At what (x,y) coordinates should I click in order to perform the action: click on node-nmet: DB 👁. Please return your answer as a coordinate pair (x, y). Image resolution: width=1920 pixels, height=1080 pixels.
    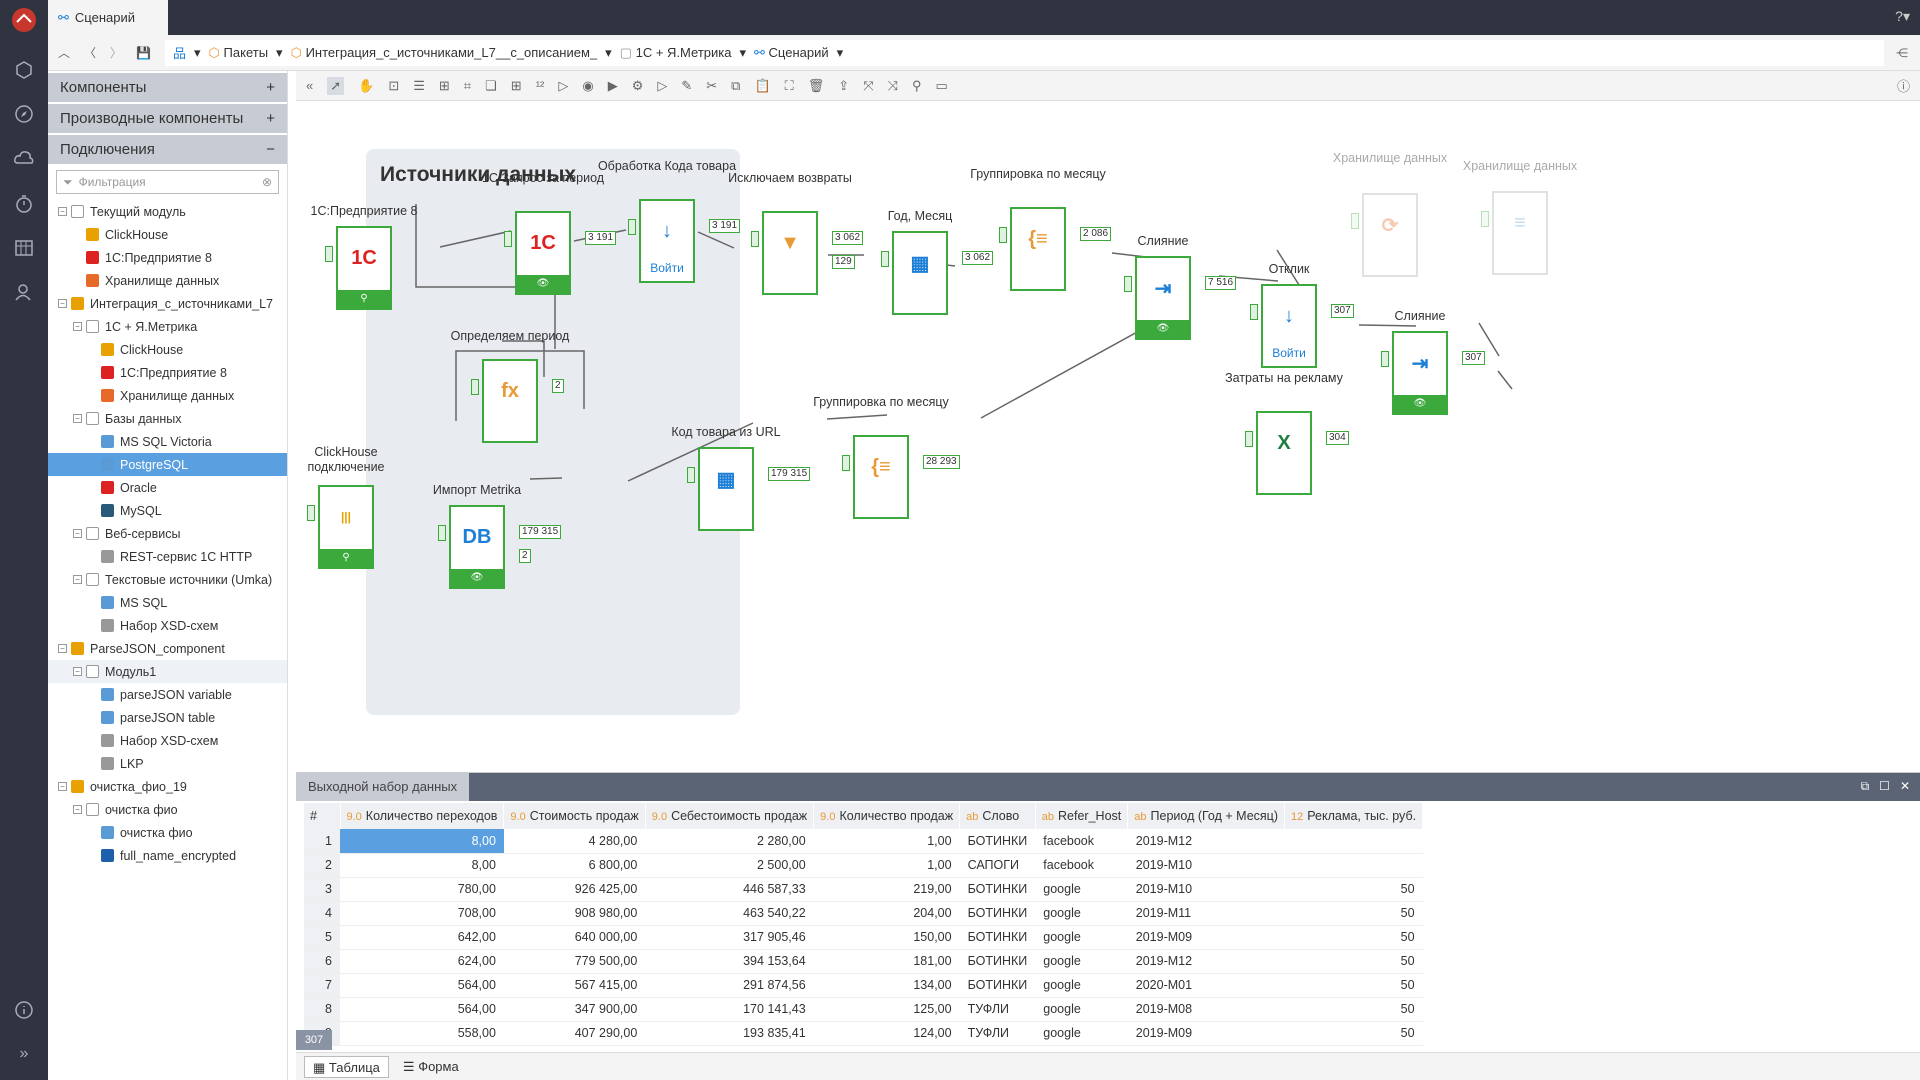
    Looking at the image, I should click on (477, 547).